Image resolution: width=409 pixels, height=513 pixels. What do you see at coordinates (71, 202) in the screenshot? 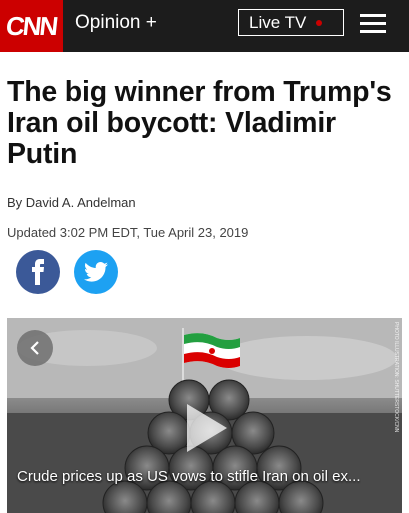
I see `byline: By David A. Andelman` at bounding box center [71, 202].